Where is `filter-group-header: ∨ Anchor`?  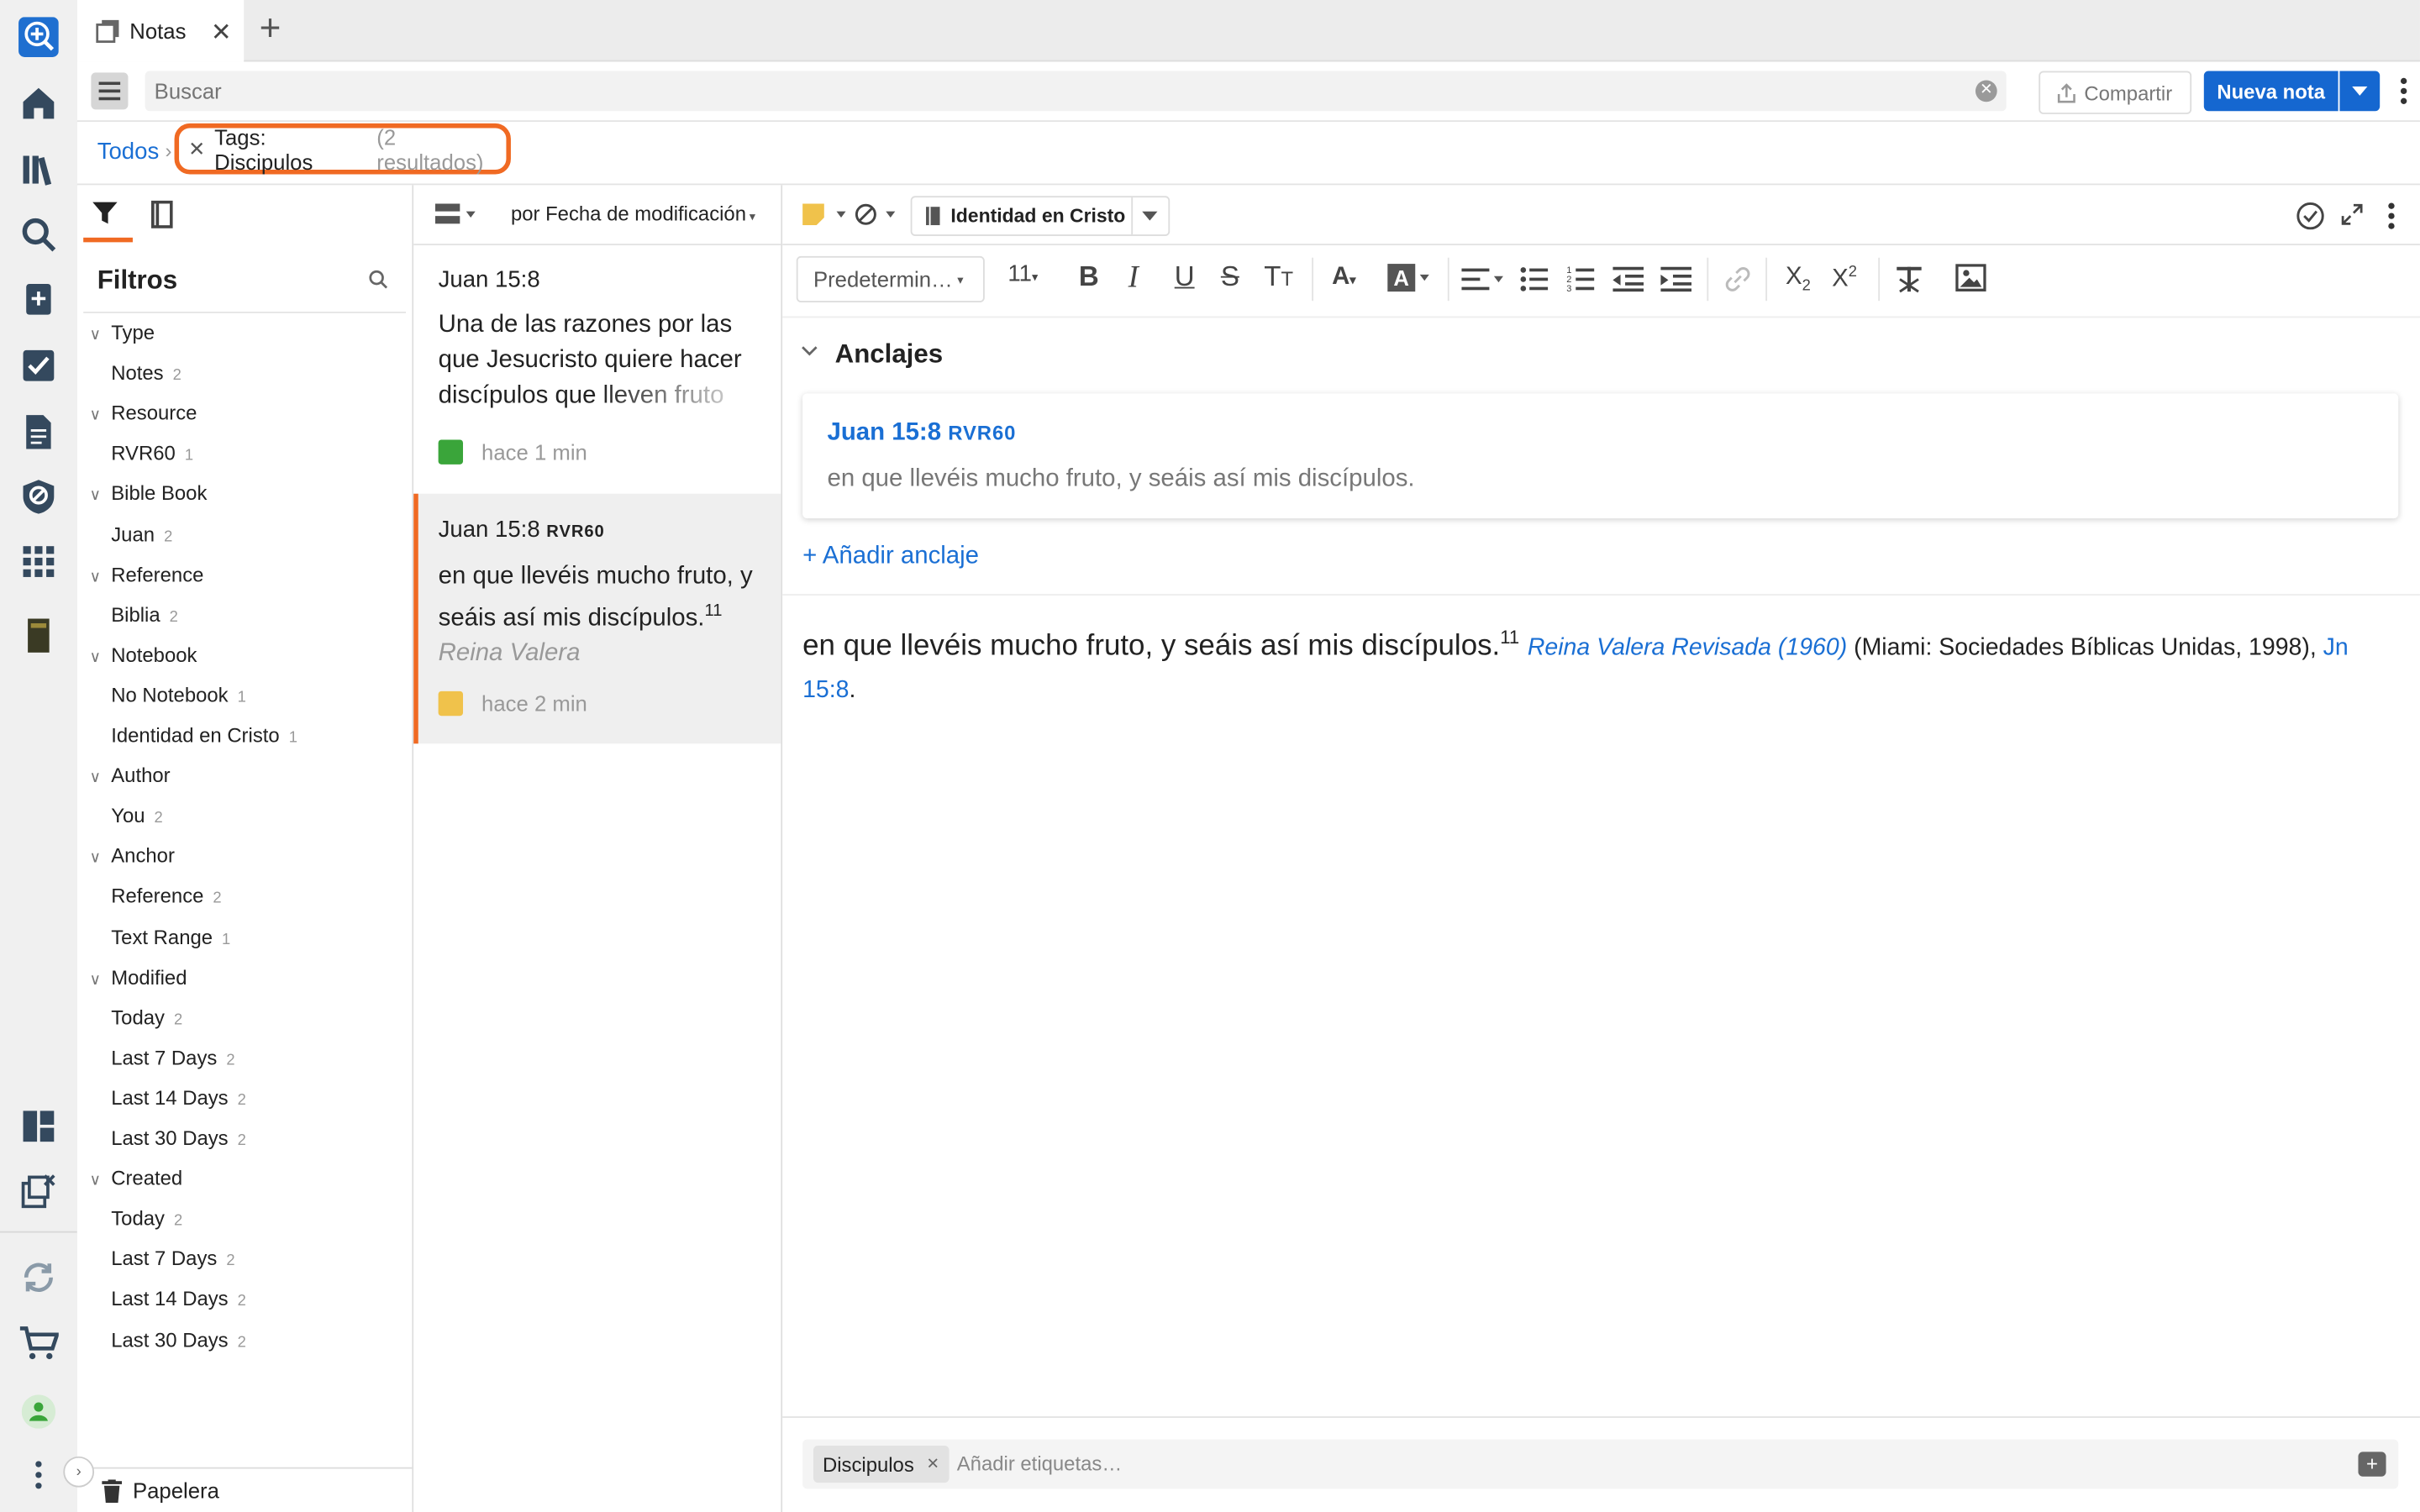 filter-group-header: ∨ Anchor is located at coordinates (132, 856).